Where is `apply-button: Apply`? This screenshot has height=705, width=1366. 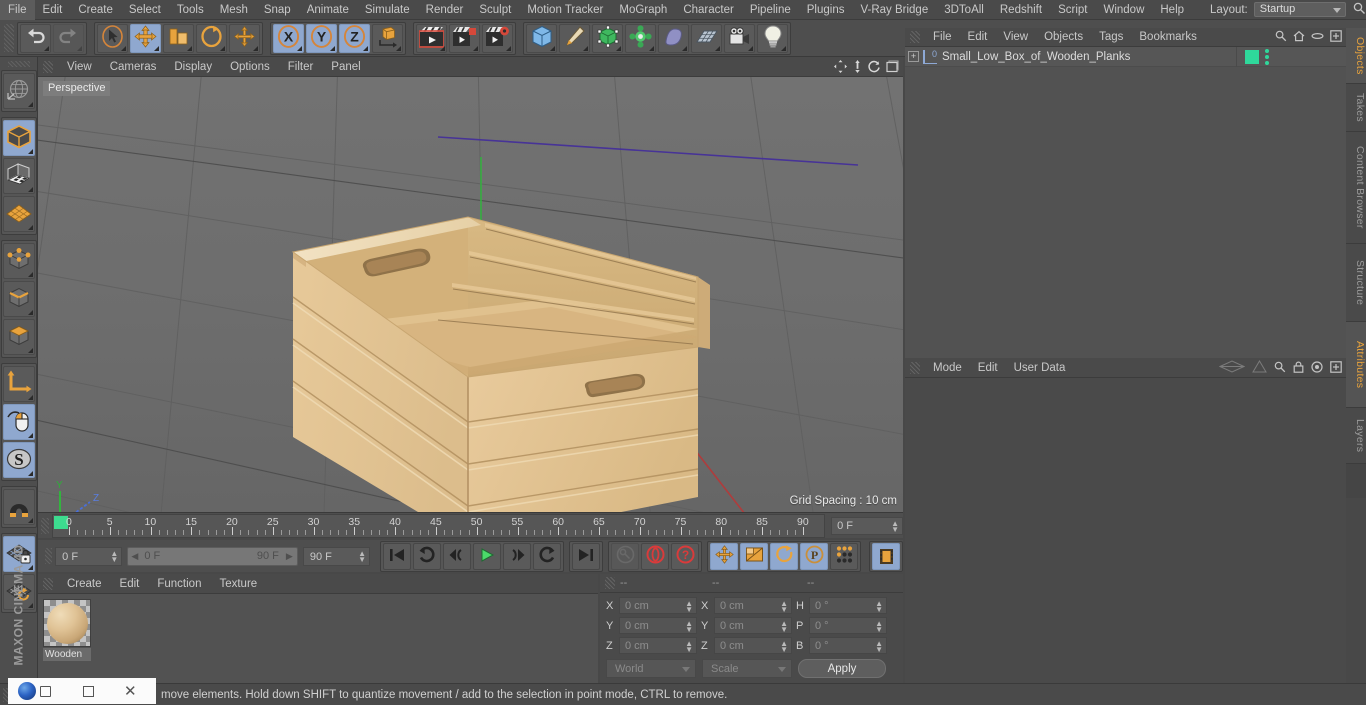
apply-button: Apply is located at coordinates (842, 668).